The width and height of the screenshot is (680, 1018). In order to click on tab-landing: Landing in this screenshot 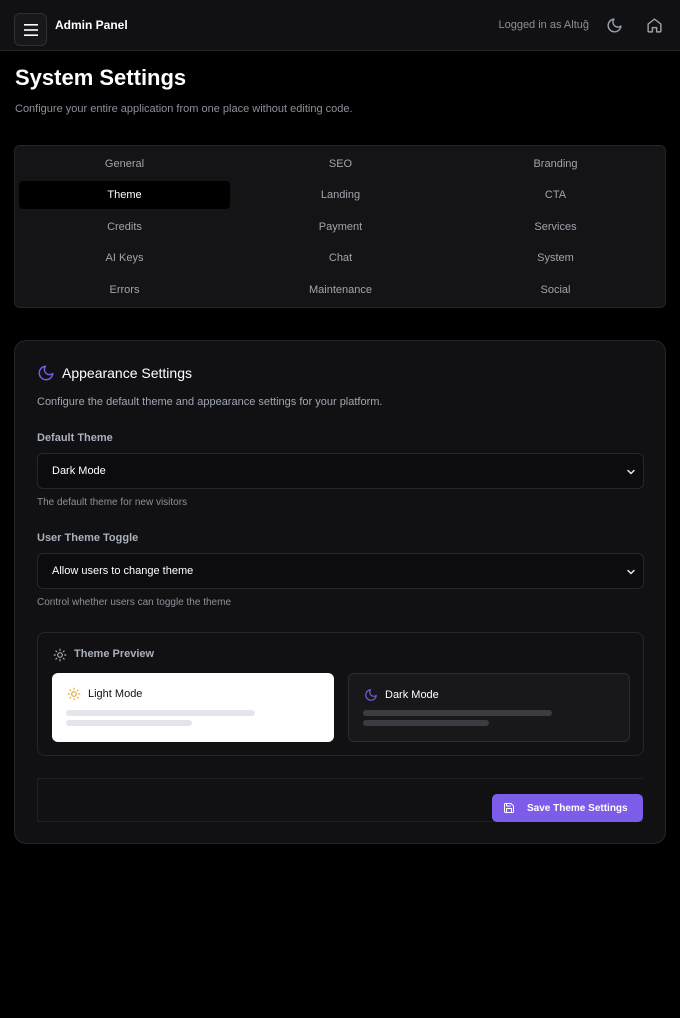, I will do `click(340, 195)`.